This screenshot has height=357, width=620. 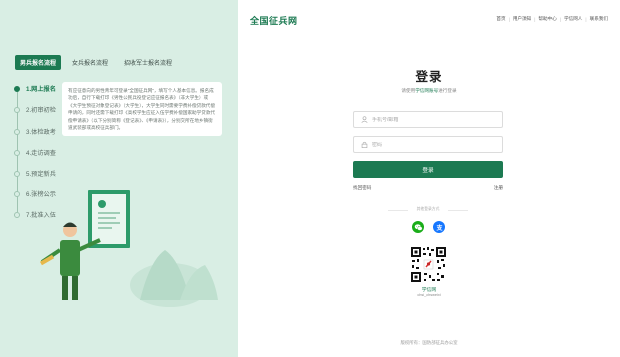 I want to click on tab-female-process: 女兵报名流程, so click(x=90, y=62).